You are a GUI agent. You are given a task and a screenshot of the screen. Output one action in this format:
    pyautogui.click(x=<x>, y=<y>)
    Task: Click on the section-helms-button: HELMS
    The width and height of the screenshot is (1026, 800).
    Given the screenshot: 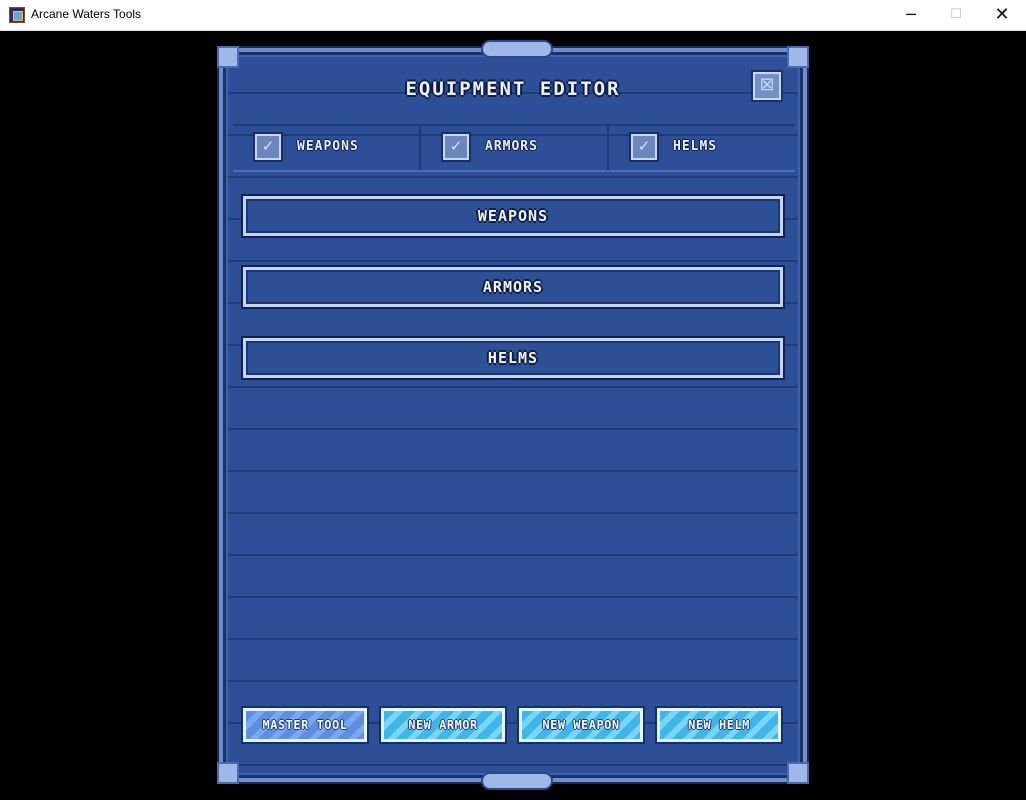 What is the action you would take?
    pyautogui.click(x=513, y=358)
    